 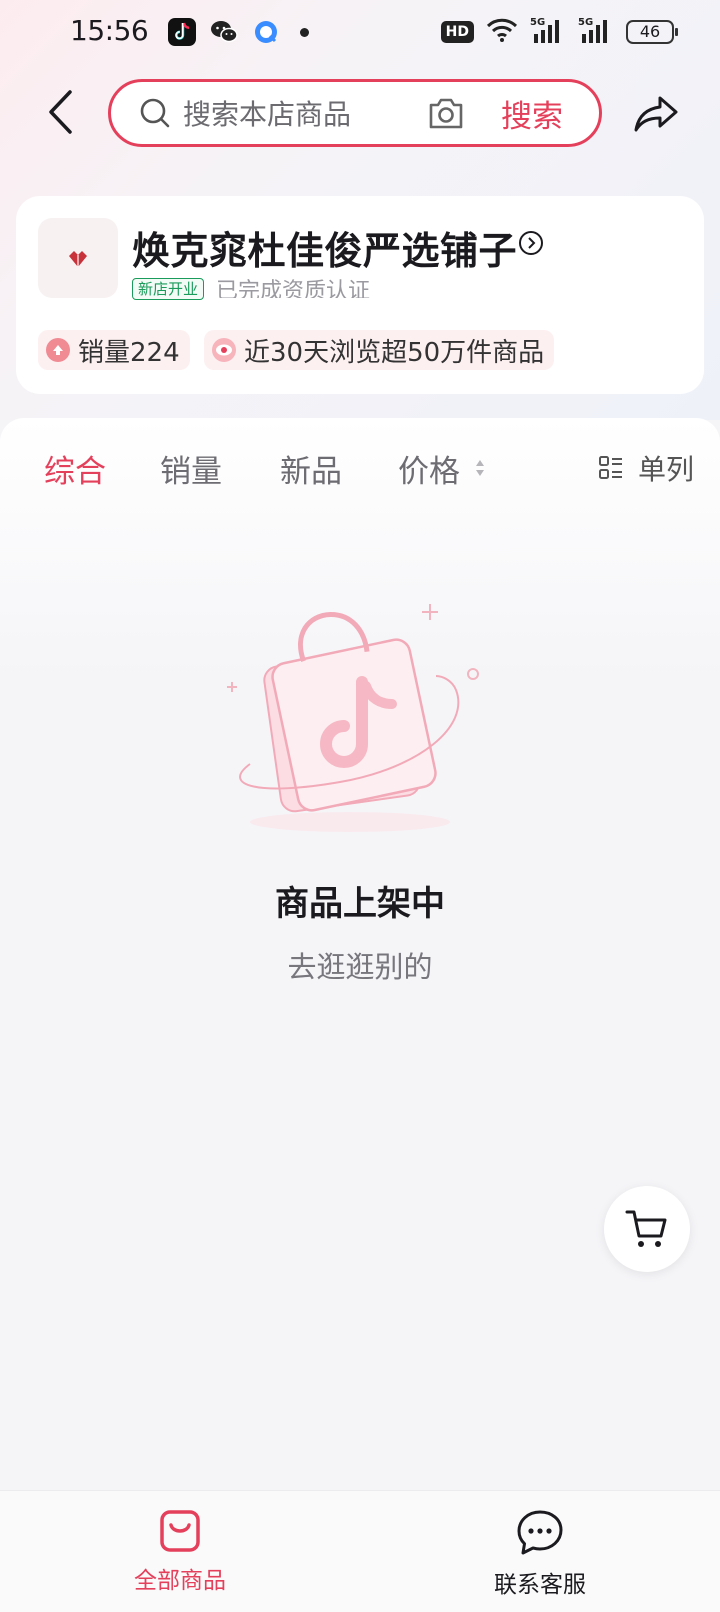 I want to click on battery-indicator: 46, so click(x=652, y=32).